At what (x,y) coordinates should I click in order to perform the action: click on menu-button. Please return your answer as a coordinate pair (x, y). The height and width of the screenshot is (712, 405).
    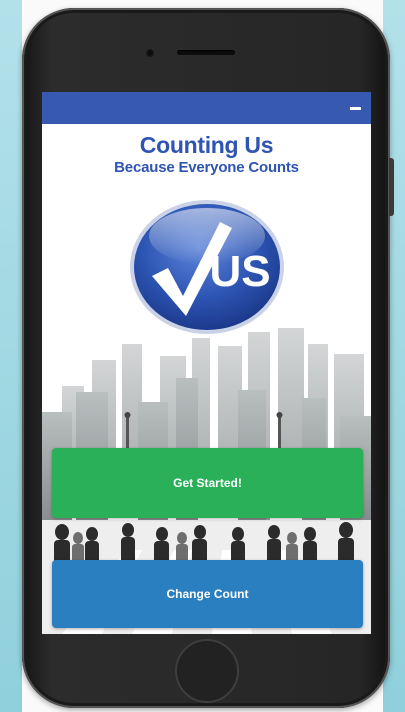
    Looking at the image, I should click on (355, 108).